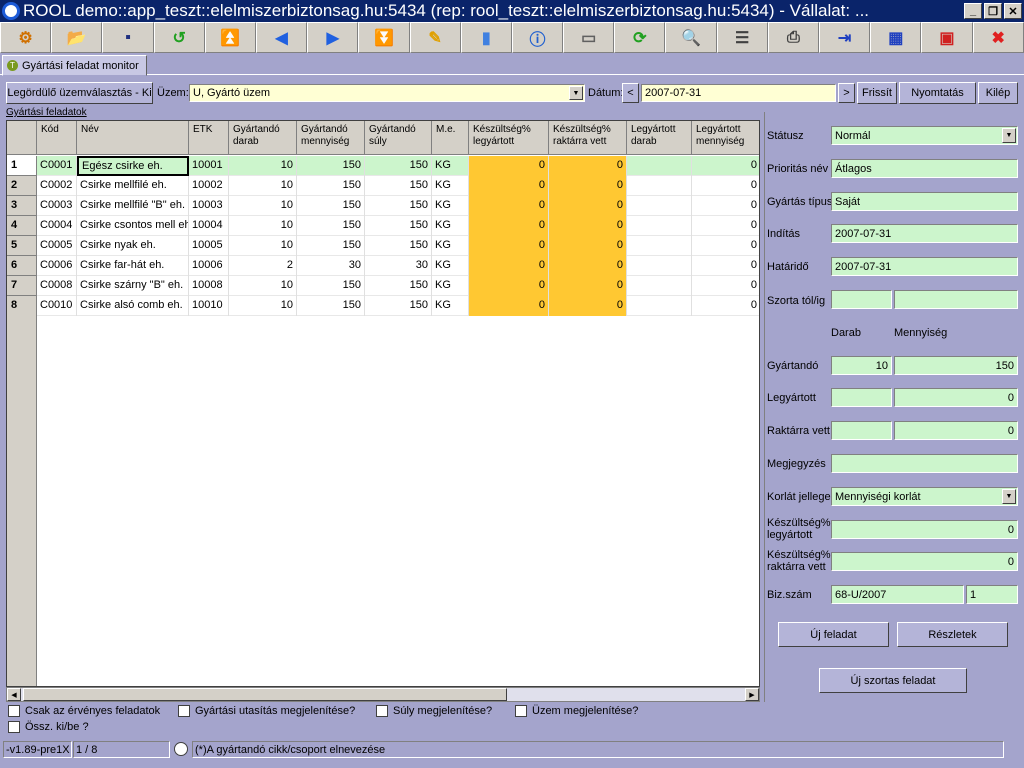 The image size is (1024, 768). What do you see at coordinates (846, 93) in the screenshot?
I see `date-next-button: >` at bounding box center [846, 93].